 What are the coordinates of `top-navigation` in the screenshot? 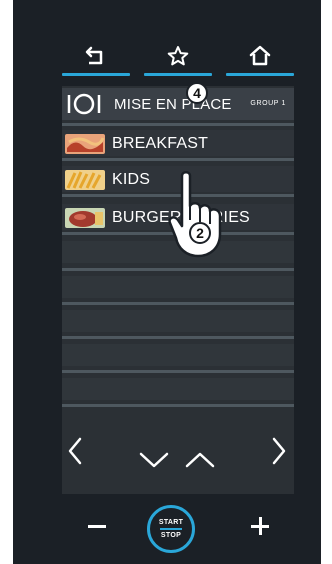 It's located at (179, 58).